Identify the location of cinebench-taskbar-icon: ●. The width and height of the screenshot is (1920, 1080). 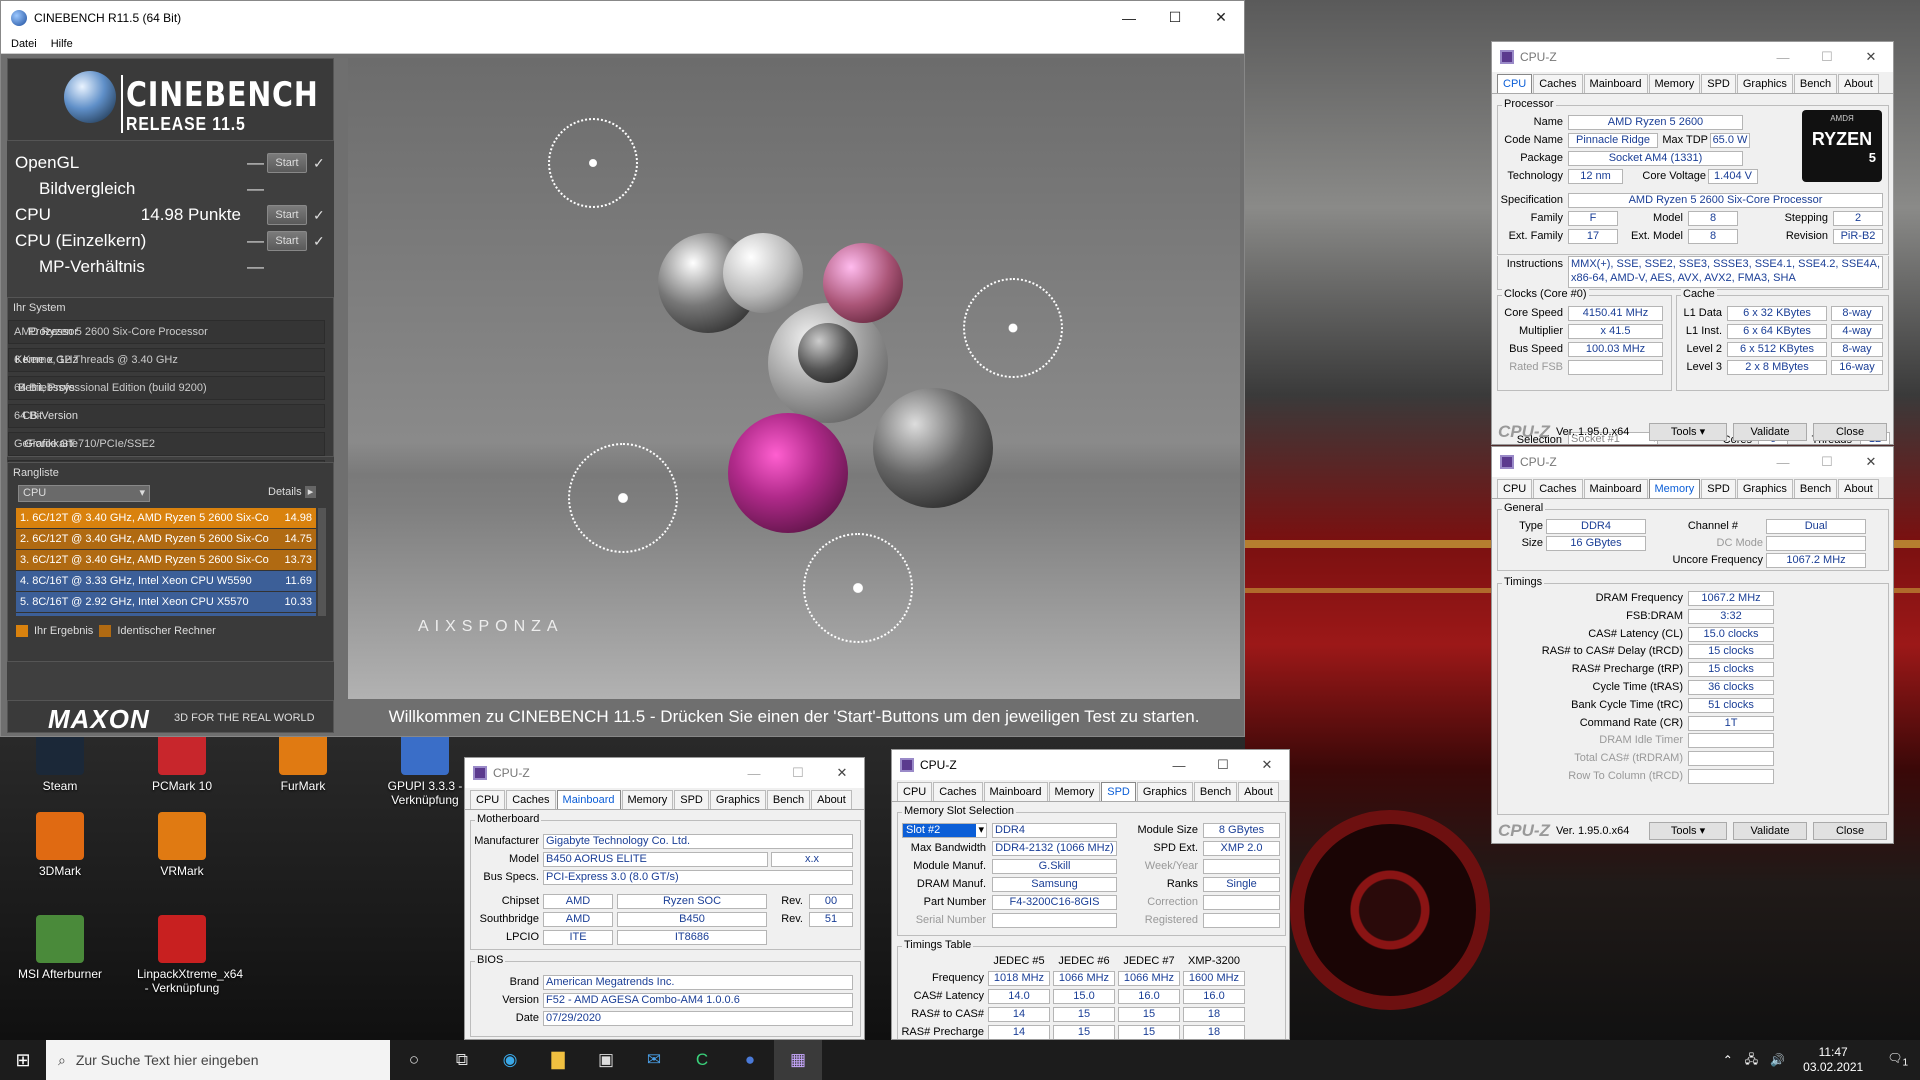
(750, 1060).